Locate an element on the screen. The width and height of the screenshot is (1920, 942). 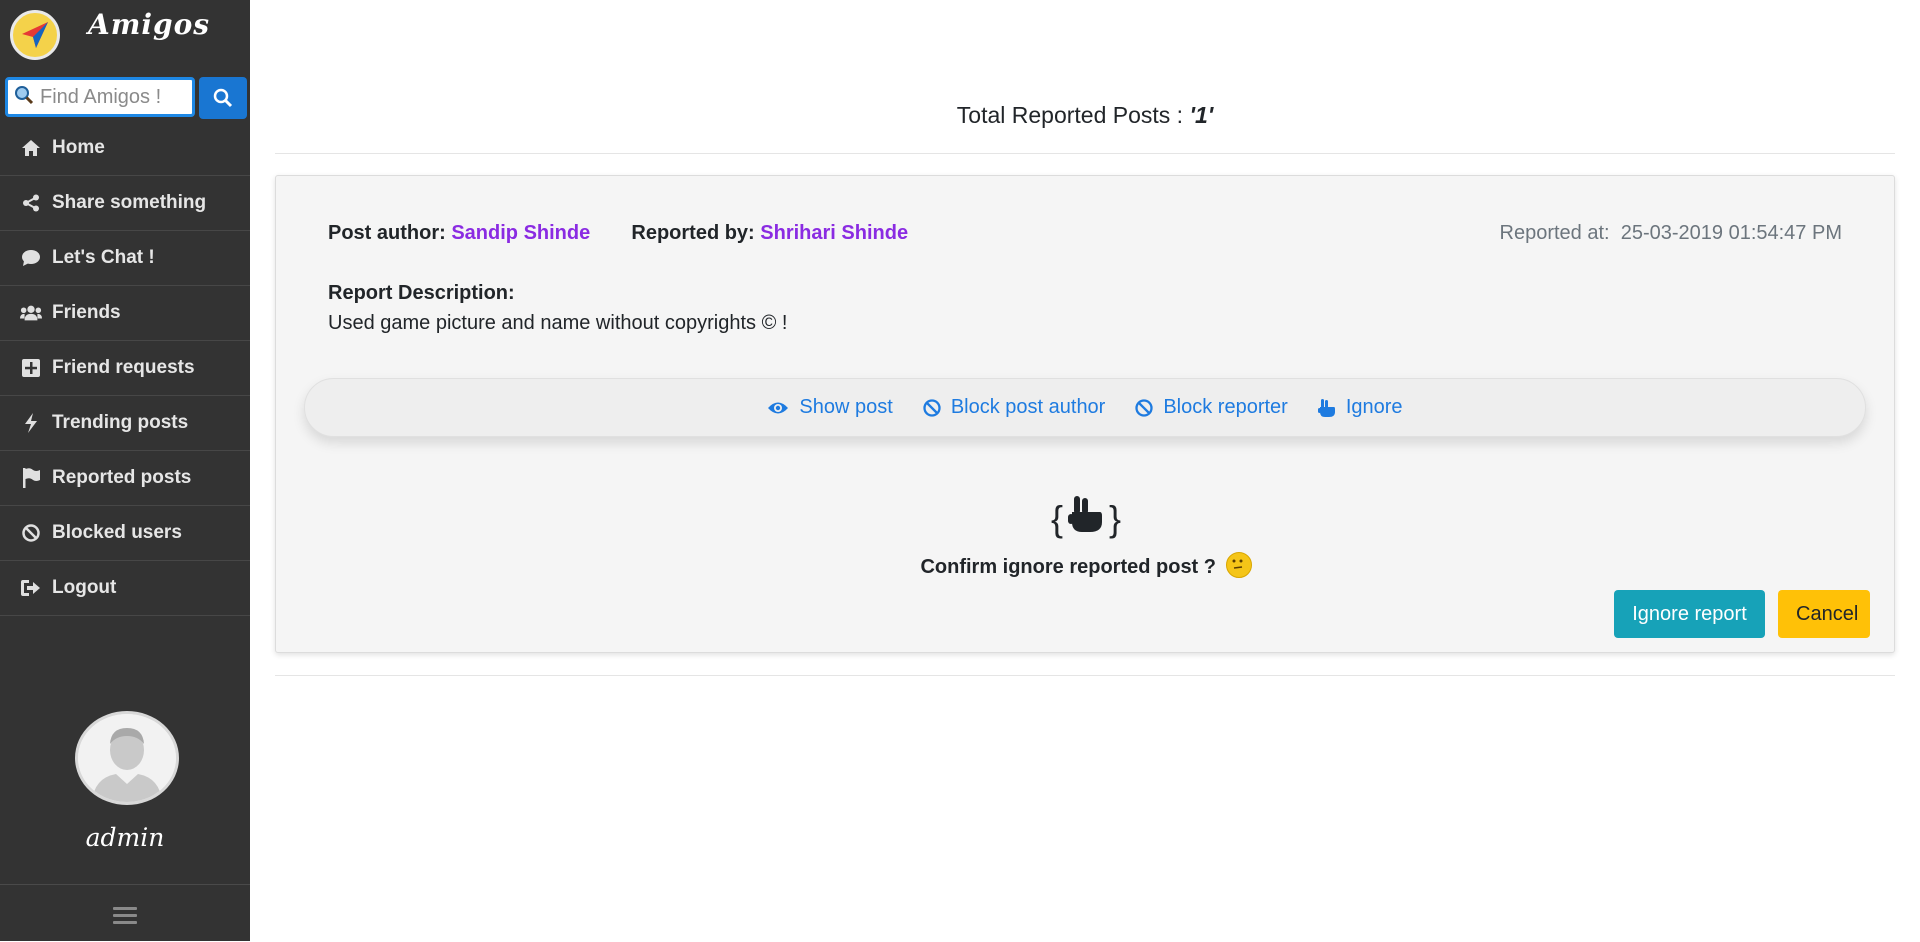
search-field is located at coordinates (100, 97).